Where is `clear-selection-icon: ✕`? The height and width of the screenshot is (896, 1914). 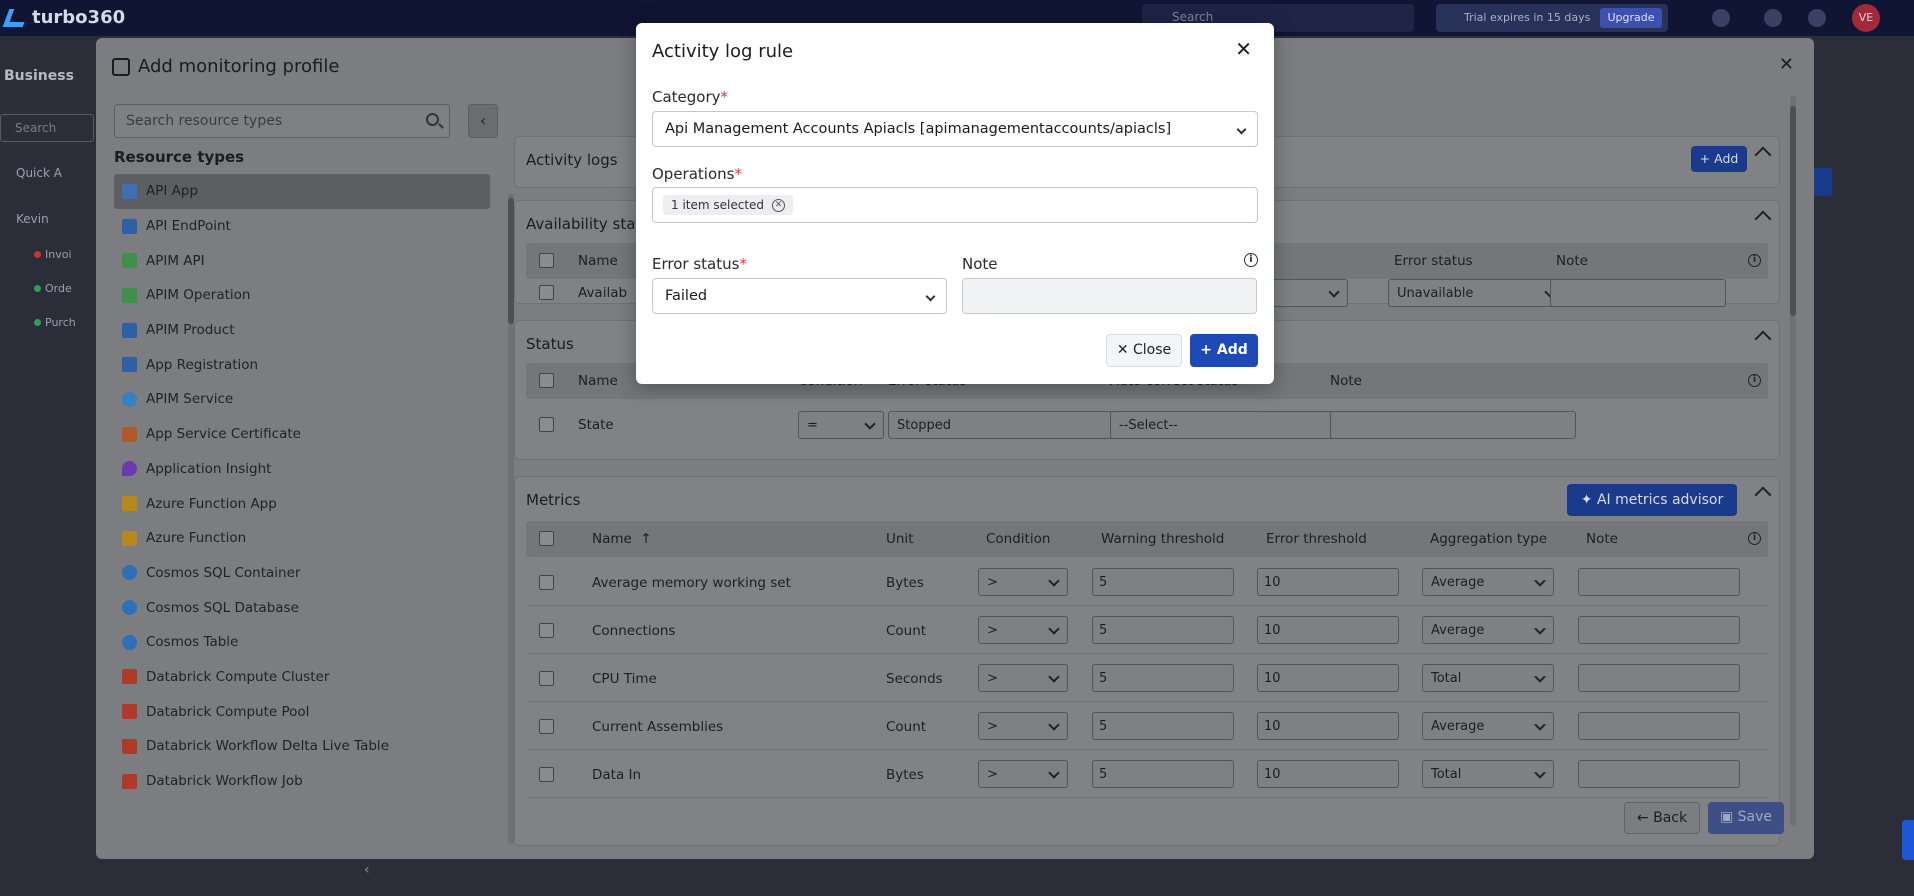
clear-selection-icon: ✕ is located at coordinates (779, 205).